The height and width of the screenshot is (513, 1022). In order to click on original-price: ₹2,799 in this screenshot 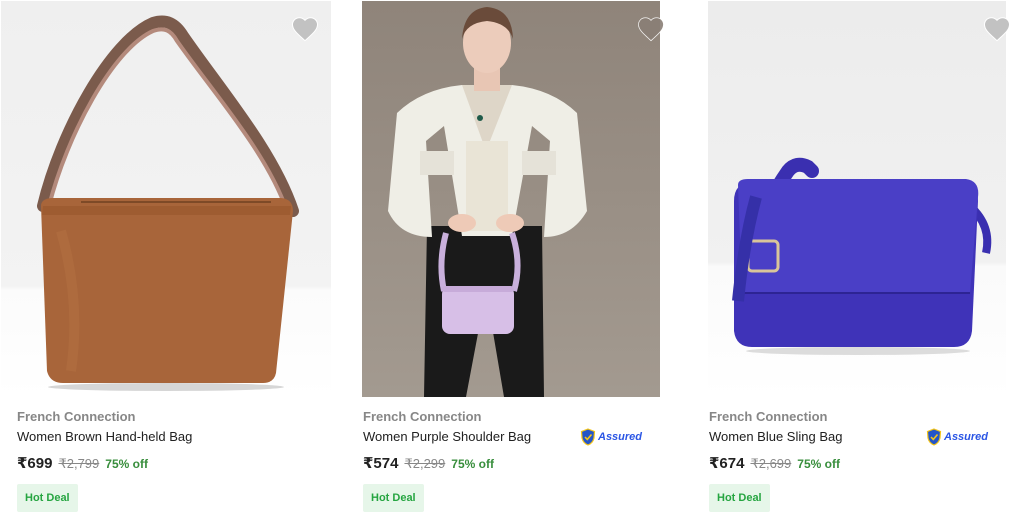, I will do `click(79, 463)`.